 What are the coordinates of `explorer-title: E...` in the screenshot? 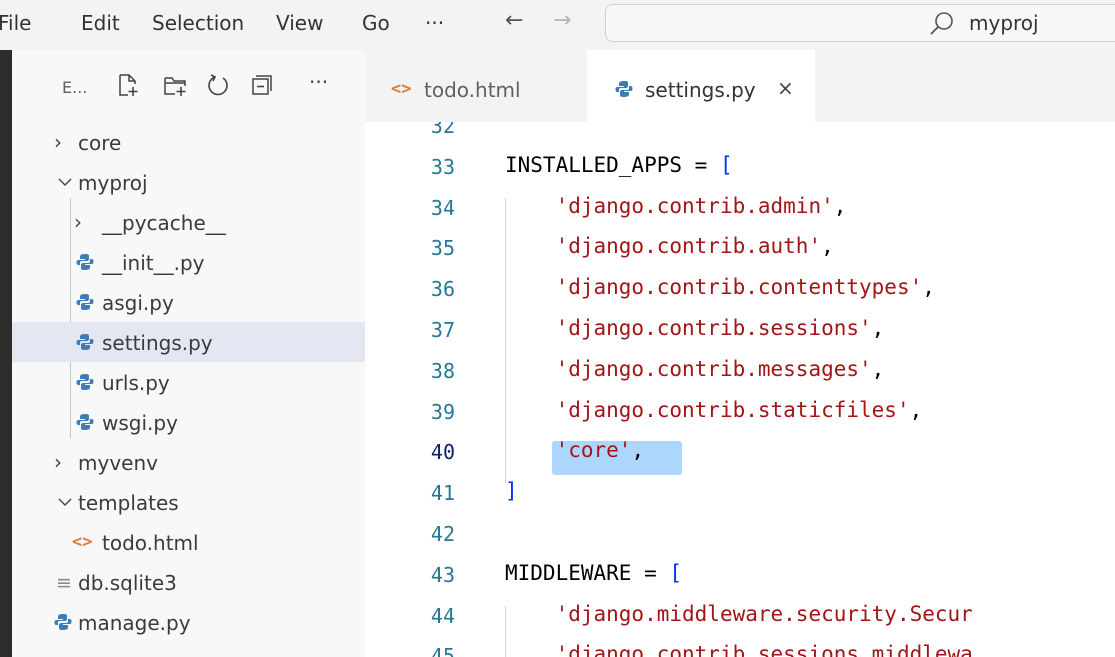 It's located at (75, 87).